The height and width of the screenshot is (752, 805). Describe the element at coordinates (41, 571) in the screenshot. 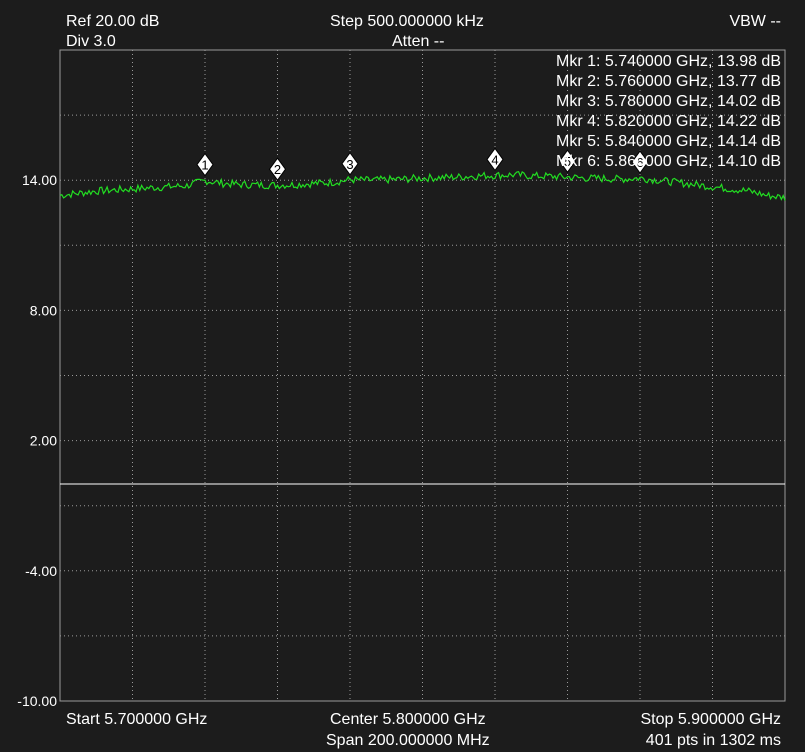

I see `y-tick-label: -4.00` at that location.